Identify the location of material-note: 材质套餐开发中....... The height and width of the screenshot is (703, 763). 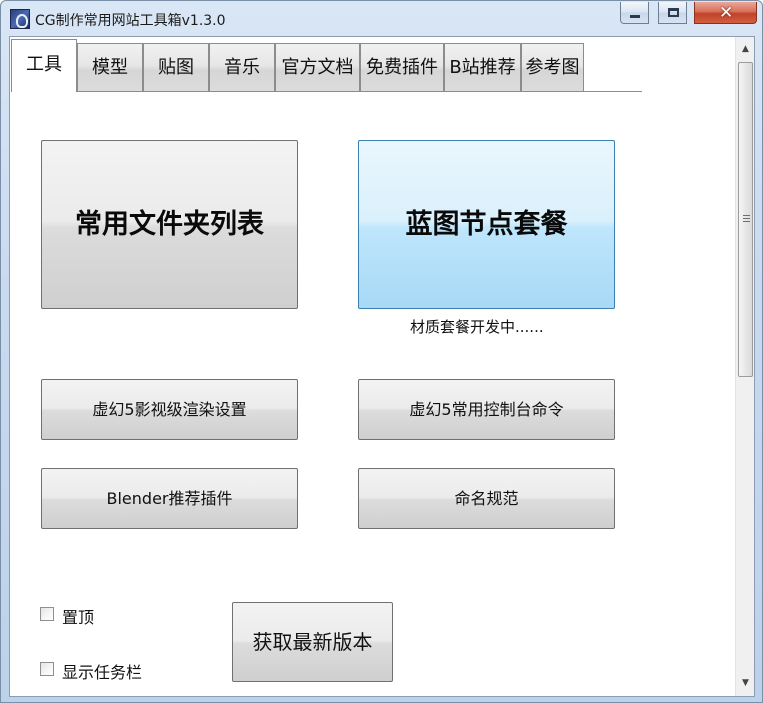
(477, 327).